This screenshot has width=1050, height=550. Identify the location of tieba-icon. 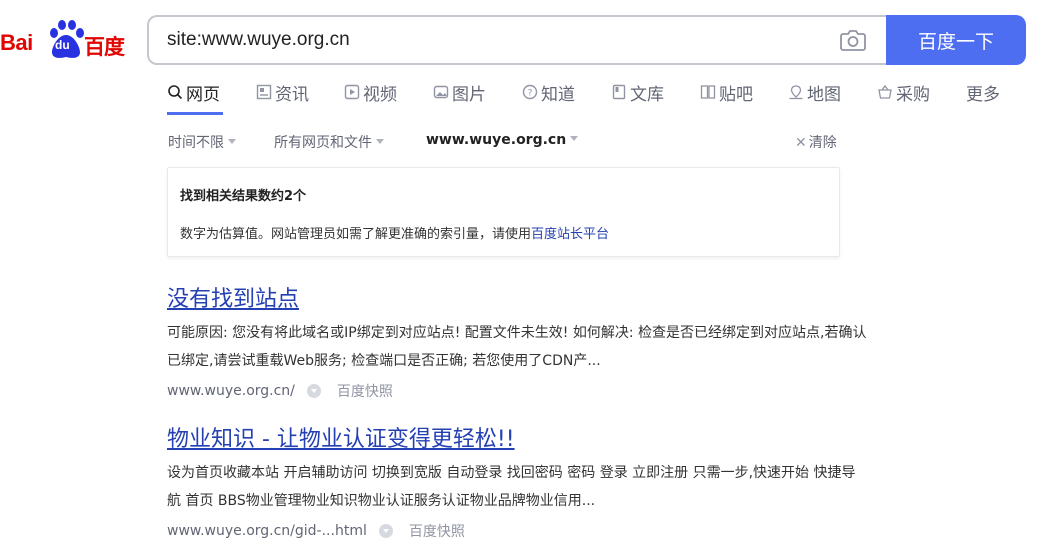
(708, 92).